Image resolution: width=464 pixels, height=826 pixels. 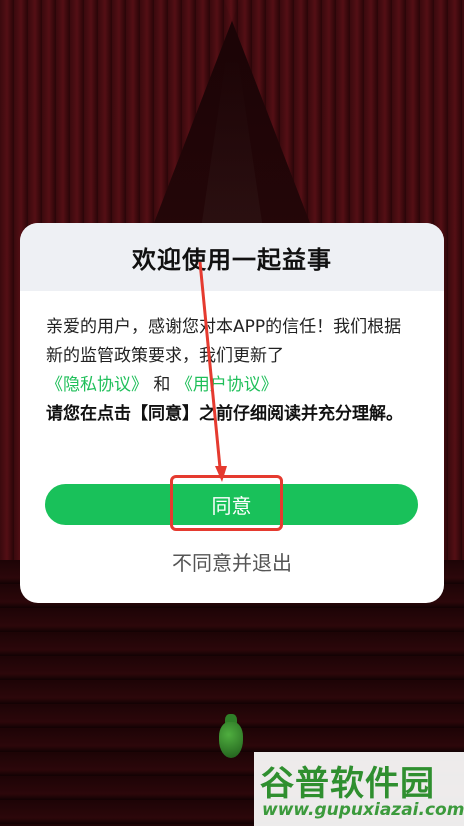 I want to click on body-text: 亲爱的用户，感谢您对本APP的信任！我们根据新的监管政策要求，我们更新了, so click(x=224, y=341).